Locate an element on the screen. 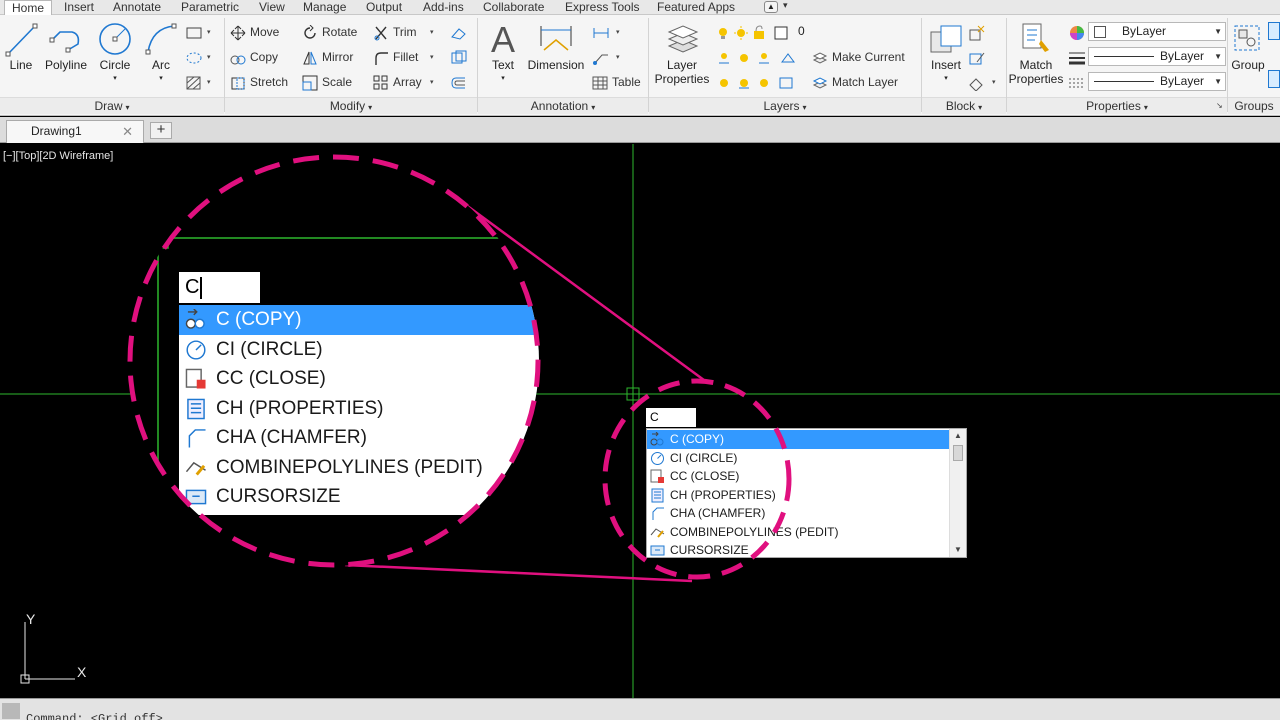  tab-view: View is located at coordinates (272, 7).